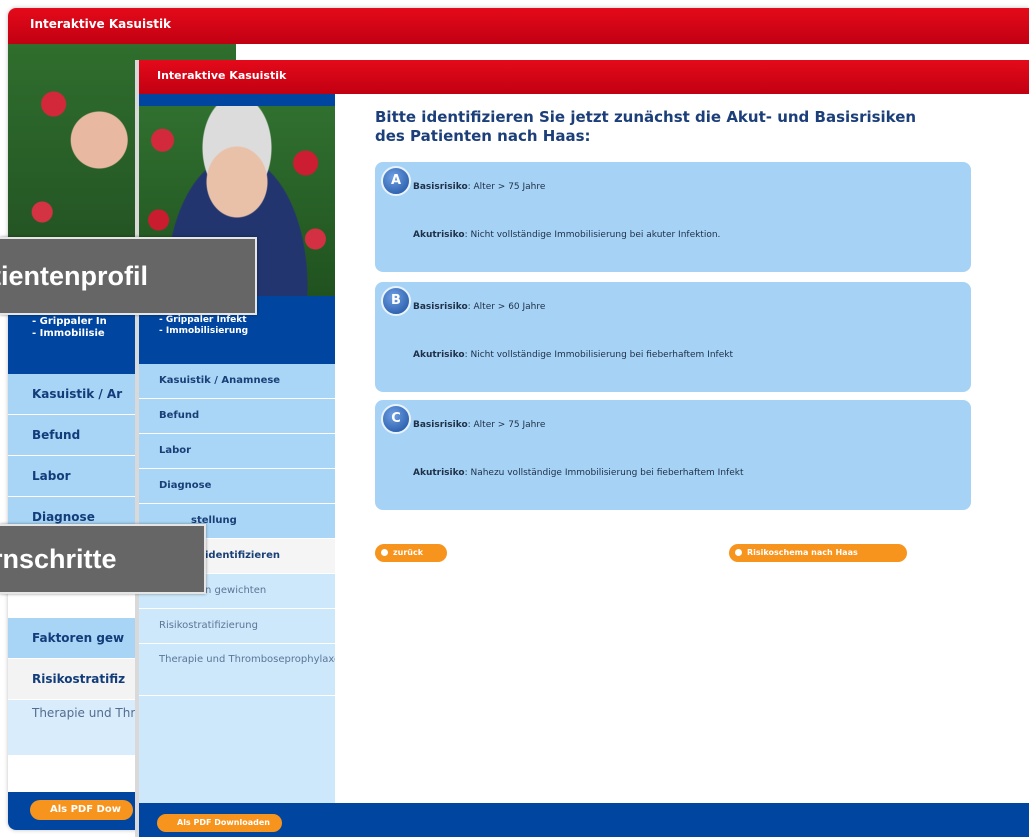 This screenshot has height=837, width=1029. I want to click on background-pdf-button: Als PDF Dow, so click(81, 810).